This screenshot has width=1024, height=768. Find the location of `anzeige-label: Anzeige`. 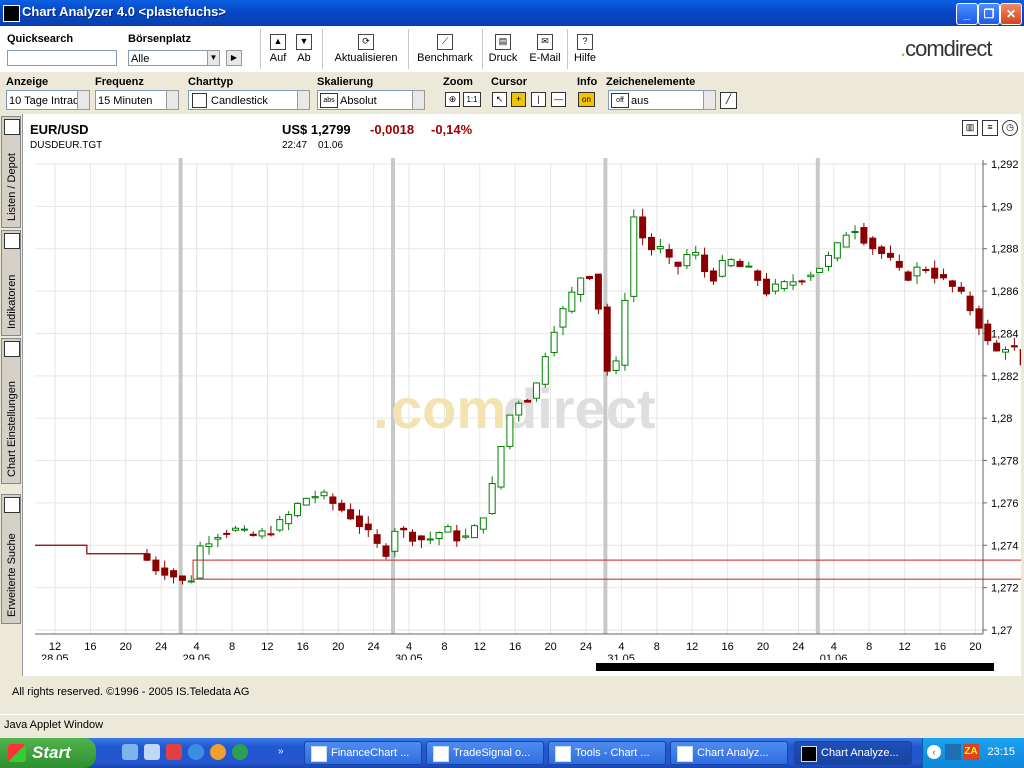

anzeige-label: Anzeige is located at coordinates (27, 82).